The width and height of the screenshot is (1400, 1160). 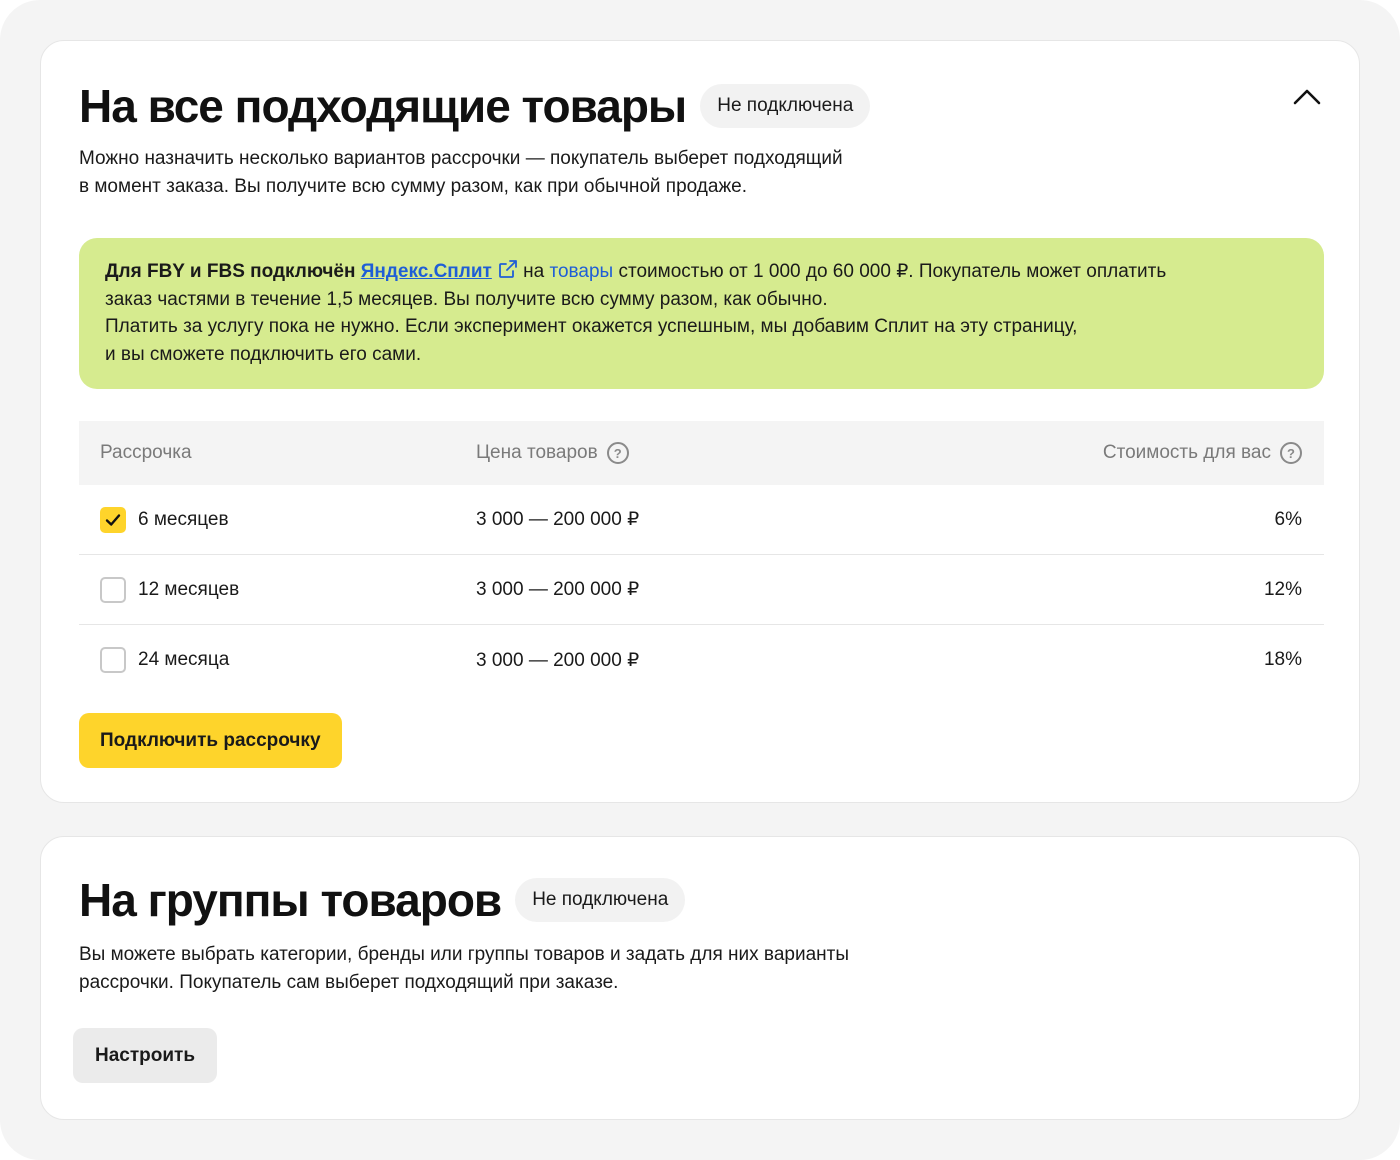 I want to click on chevron-up-icon, so click(x=1307, y=97).